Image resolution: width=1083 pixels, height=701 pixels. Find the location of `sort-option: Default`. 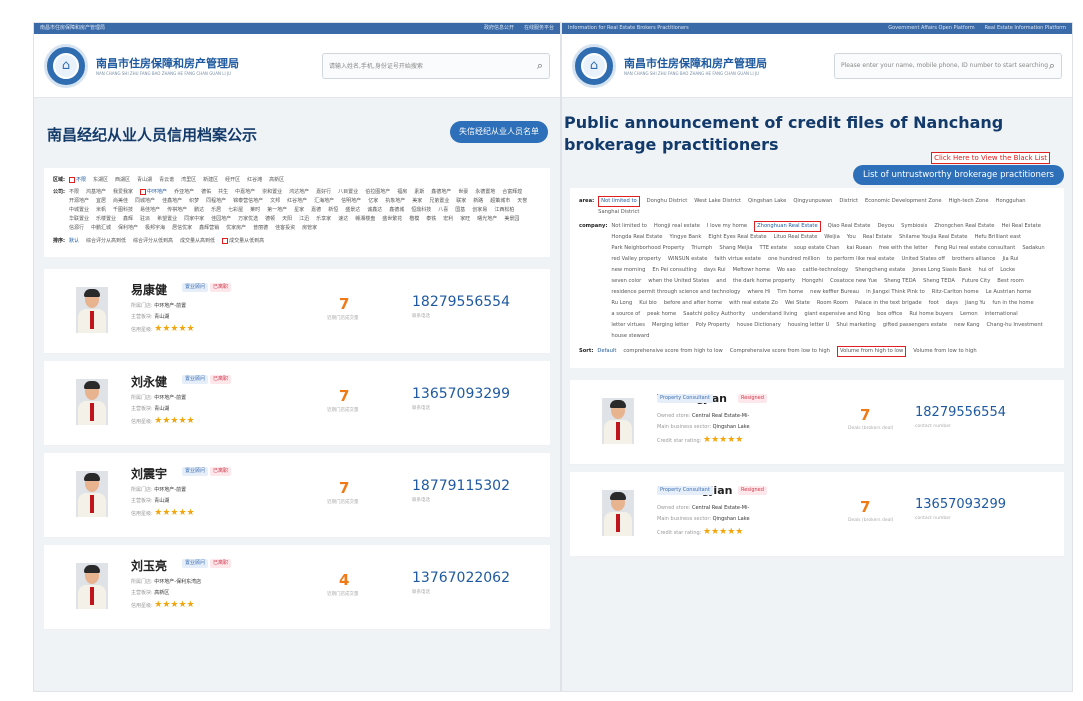

sort-option: Default is located at coordinates (606, 351).